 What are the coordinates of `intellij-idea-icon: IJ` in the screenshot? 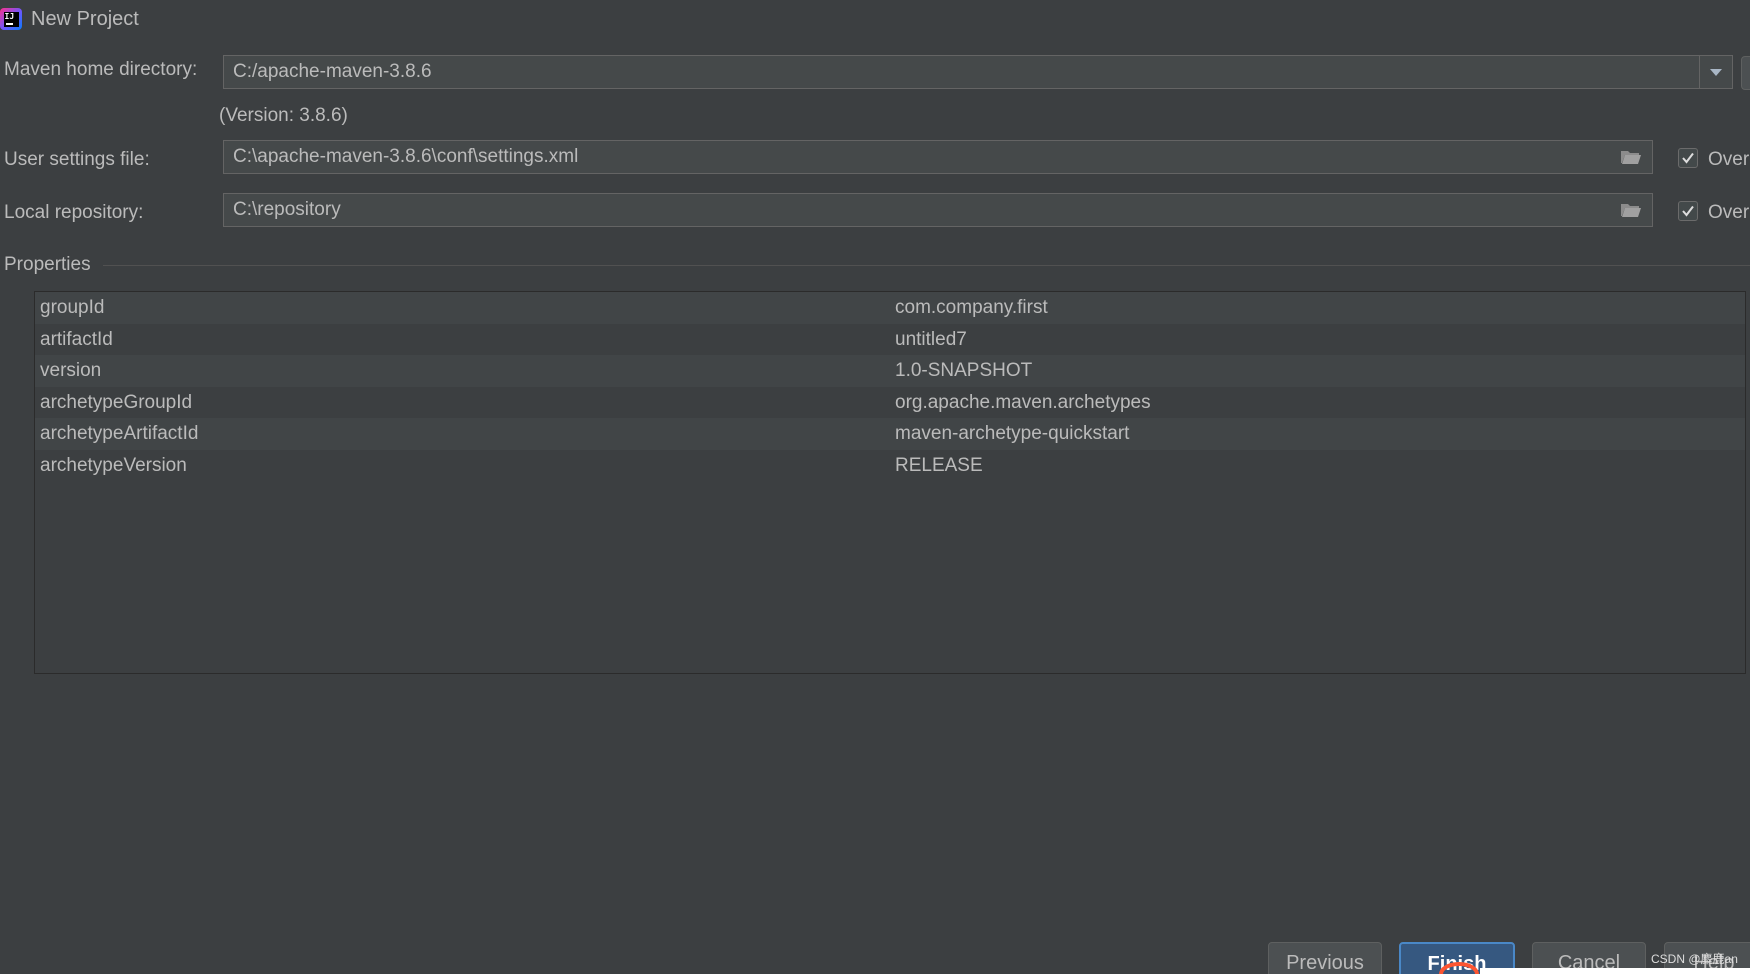 It's located at (11, 19).